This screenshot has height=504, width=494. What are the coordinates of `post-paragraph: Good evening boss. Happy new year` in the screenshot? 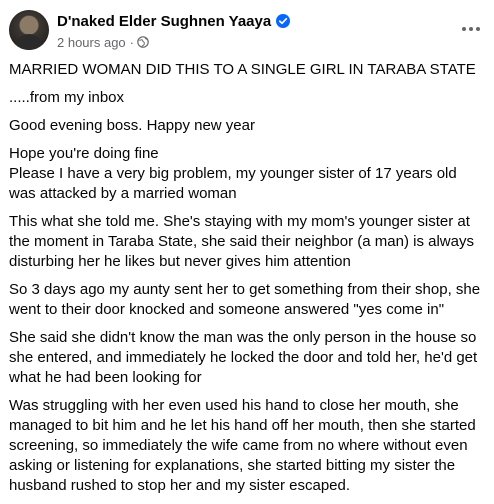 It's located at (132, 125).